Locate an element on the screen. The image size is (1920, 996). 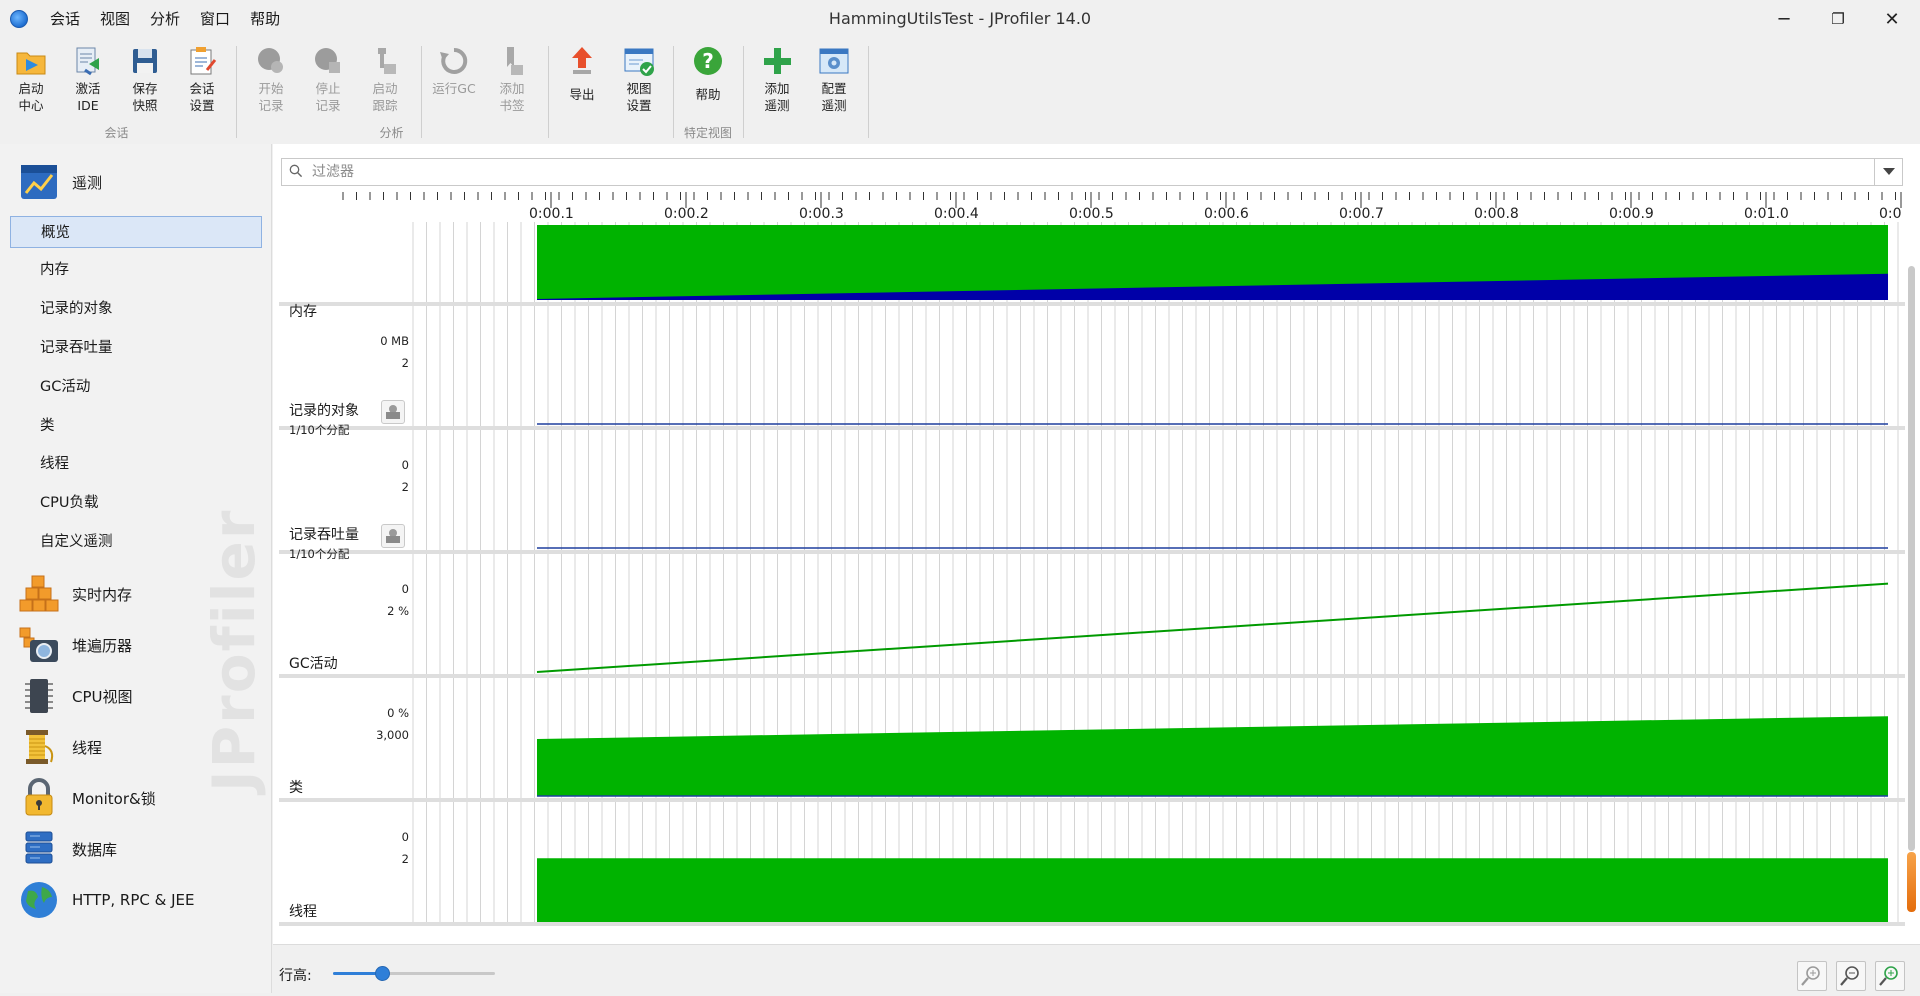
menu-session: 会话 is located at coordinates (65, 19).